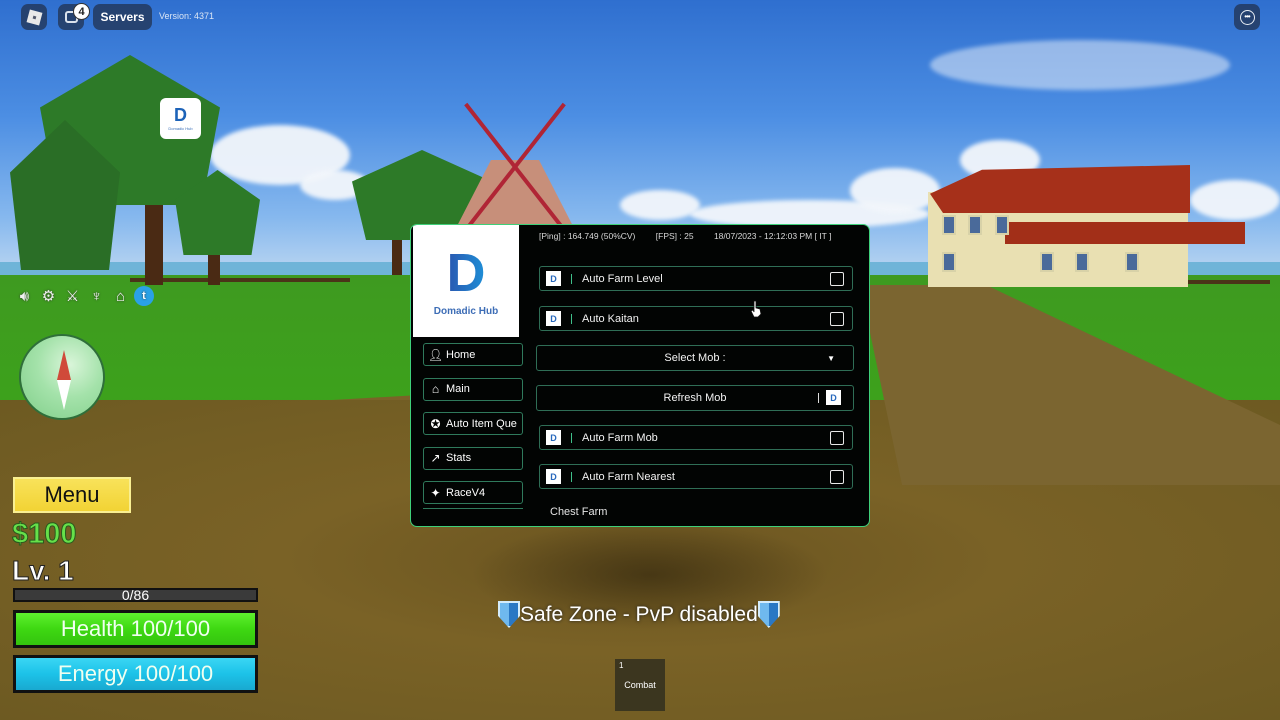 This screenshot has width=1280, height=720. Describe the element at coordinates (180, 128) in the screenshot. I see `hub-toggle-caption: Domadic Hub` at that location.